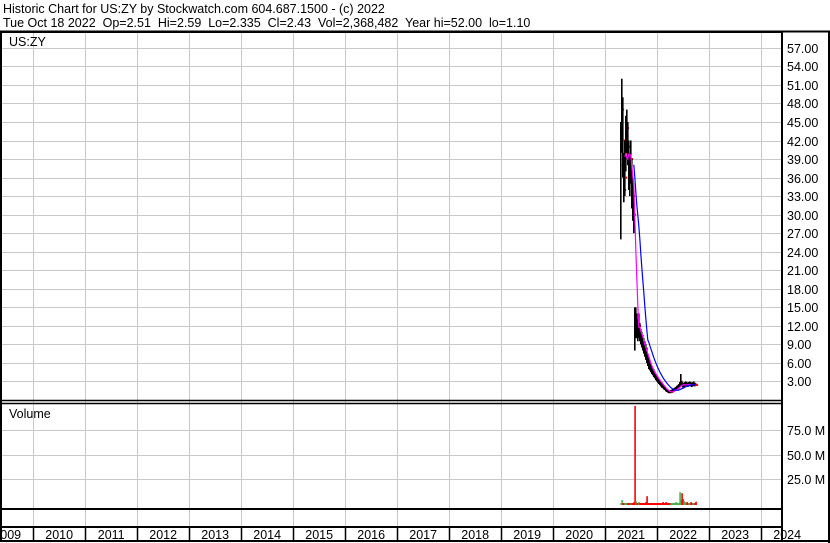 The width and height of the screenshot is (830, 543). Describe the element at coordinates (664, 277) in the screenshot. I see `moving-average-long` at that location.